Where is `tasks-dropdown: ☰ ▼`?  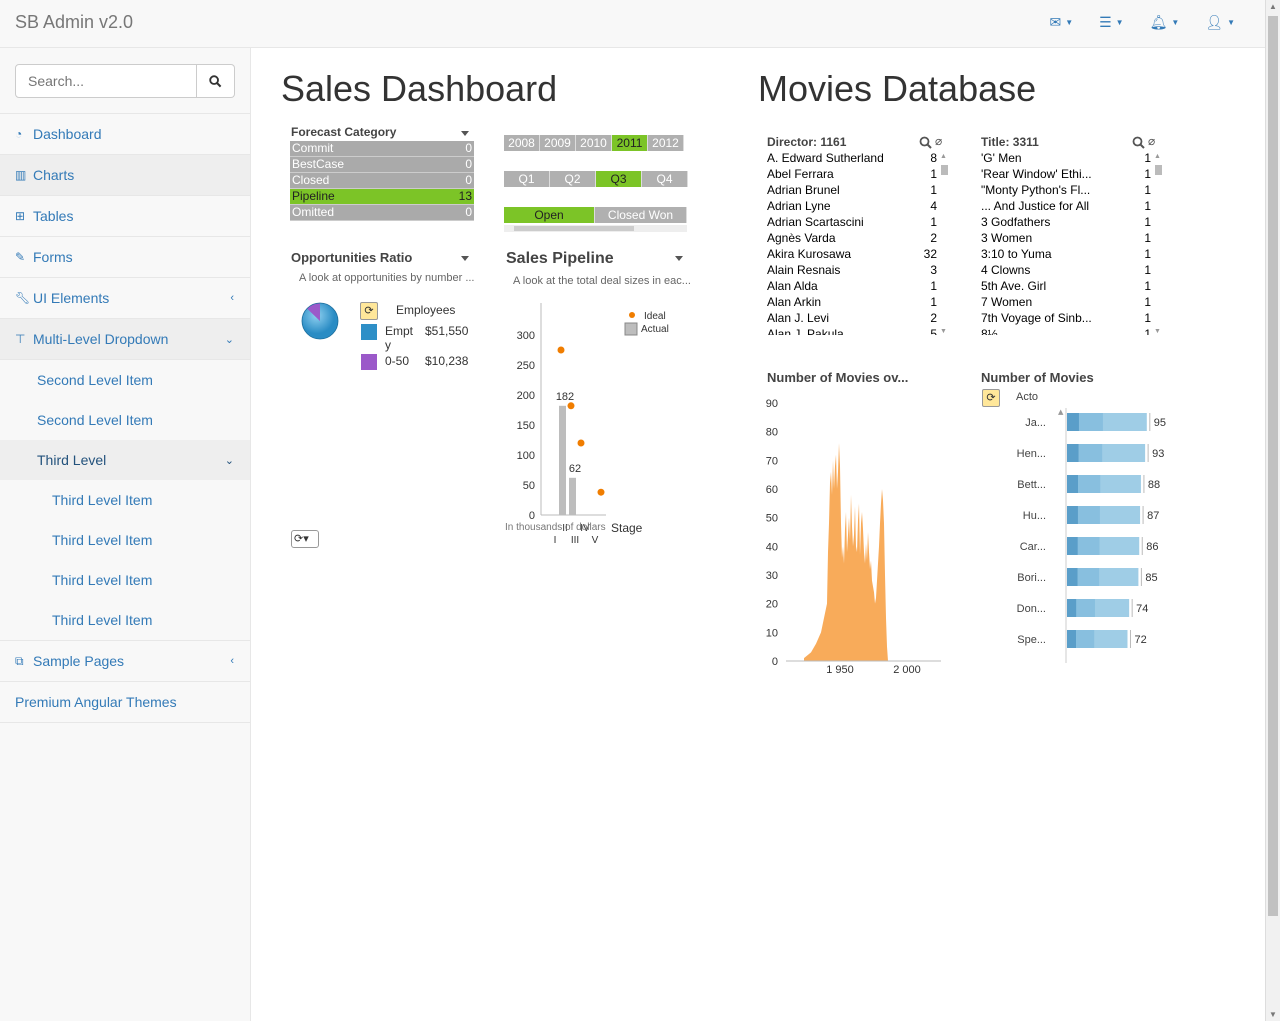
tasks-dropdown: ☰ ▼ is located at coordinates (1111, 22).